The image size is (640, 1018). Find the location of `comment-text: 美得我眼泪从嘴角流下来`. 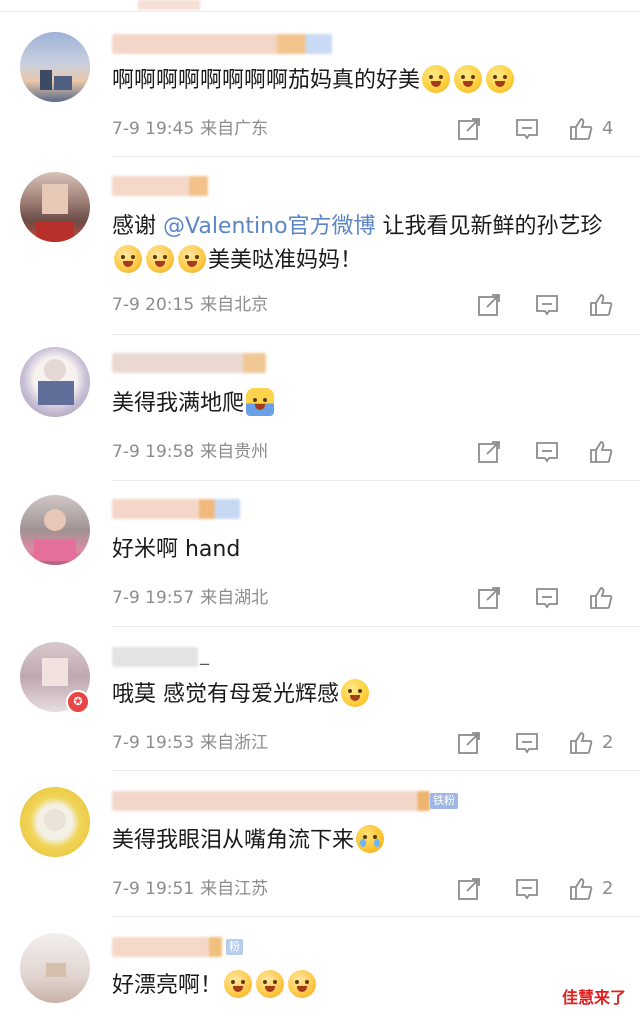

comment-text: 美得我眼泪从嘴角流下来 is located at coordinates (364, 841).